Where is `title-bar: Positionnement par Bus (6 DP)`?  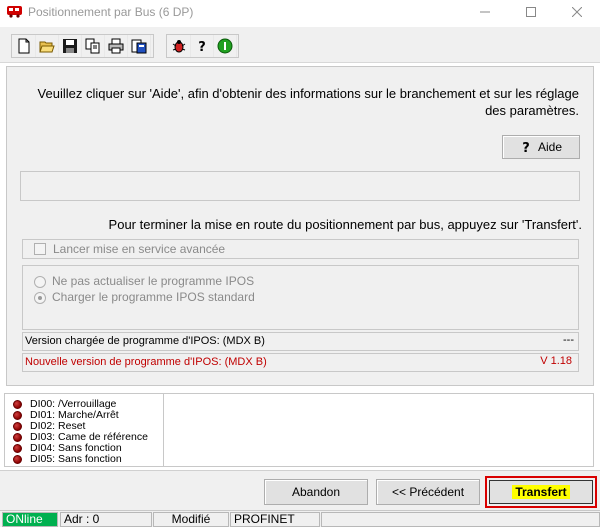
title-bar: Positionnement par Bus (6 DP) is located at coordinates (300, 12).